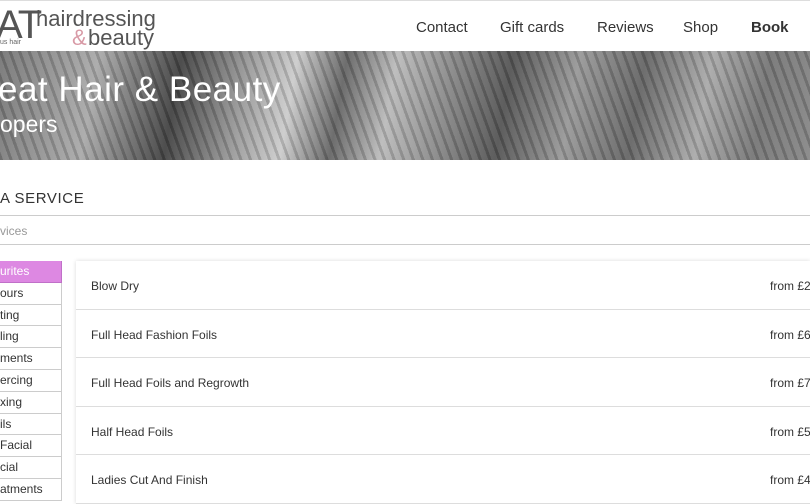 Image resolution: width=810 pixels, height=504 pixels. I want to click on service-price: from £6, so click(790, 334).